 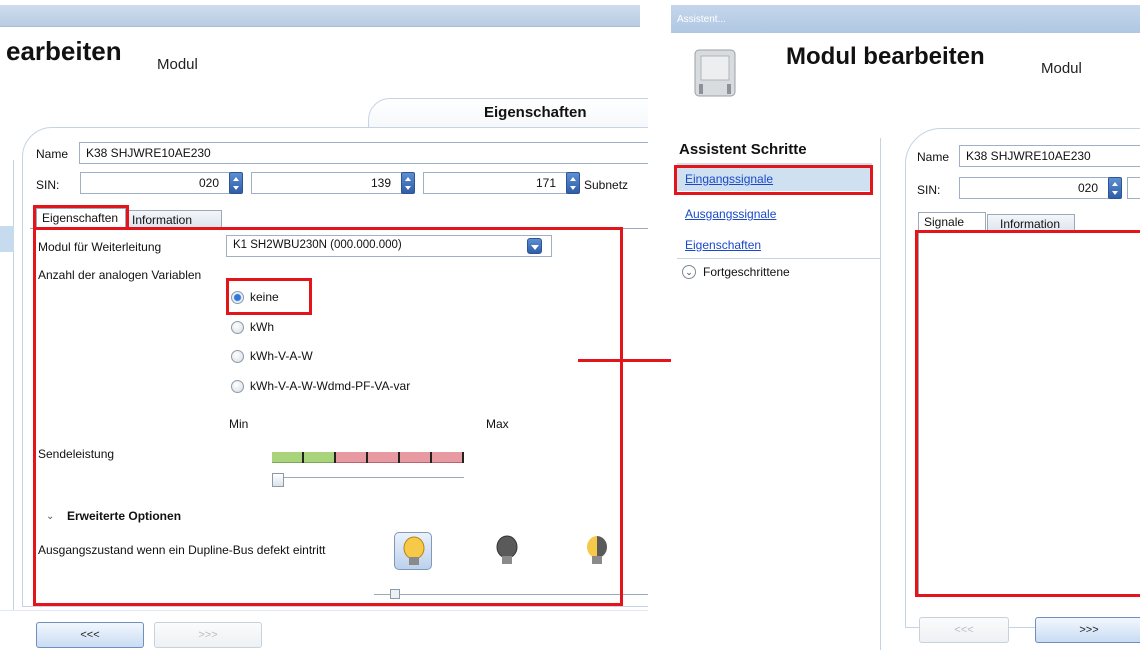 I want to click on sin-field-next, so click(x=1133, y=188).